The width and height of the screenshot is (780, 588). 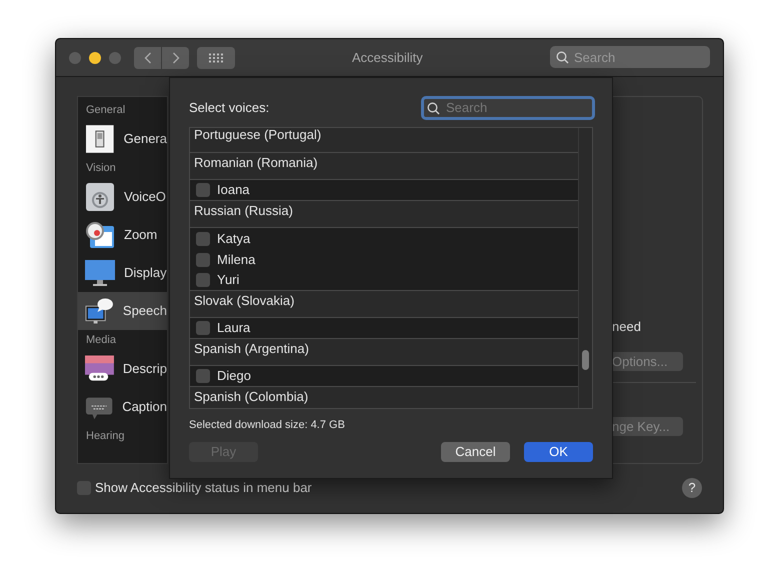 I want to click on language-header: Russian (Russia), so click(x=384, y=214).